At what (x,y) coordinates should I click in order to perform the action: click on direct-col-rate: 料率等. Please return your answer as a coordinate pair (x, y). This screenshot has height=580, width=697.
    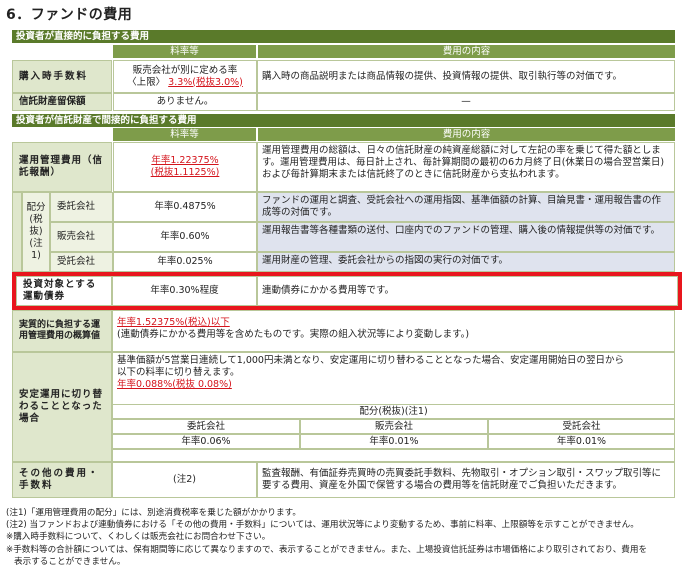
    Looking at the image, I should click on (184, 51).